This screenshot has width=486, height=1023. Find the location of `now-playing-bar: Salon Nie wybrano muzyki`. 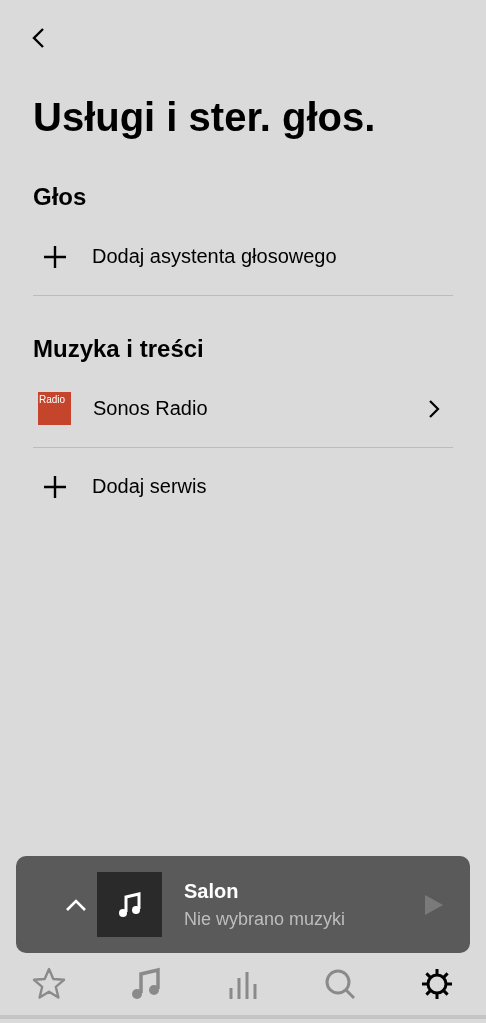

now-playing-bar: Salon Nie wybrano muzyki is located at coordinates (243, 904).